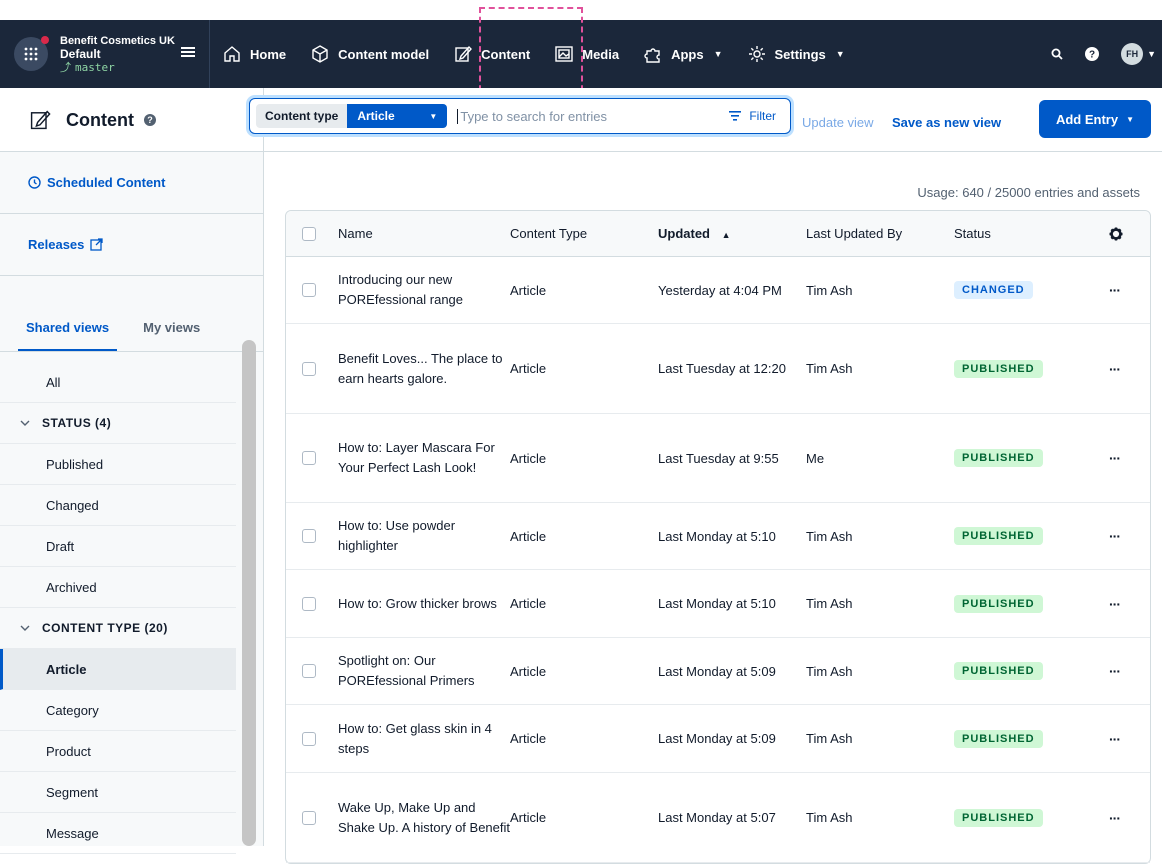 The height and width of the screenshot is (864, 1162). Describe the element at coordinates (105, 54) in the screenshot. I see `space-switcher: Benefit Cosmetics UK Default ⤴ master` at that location.